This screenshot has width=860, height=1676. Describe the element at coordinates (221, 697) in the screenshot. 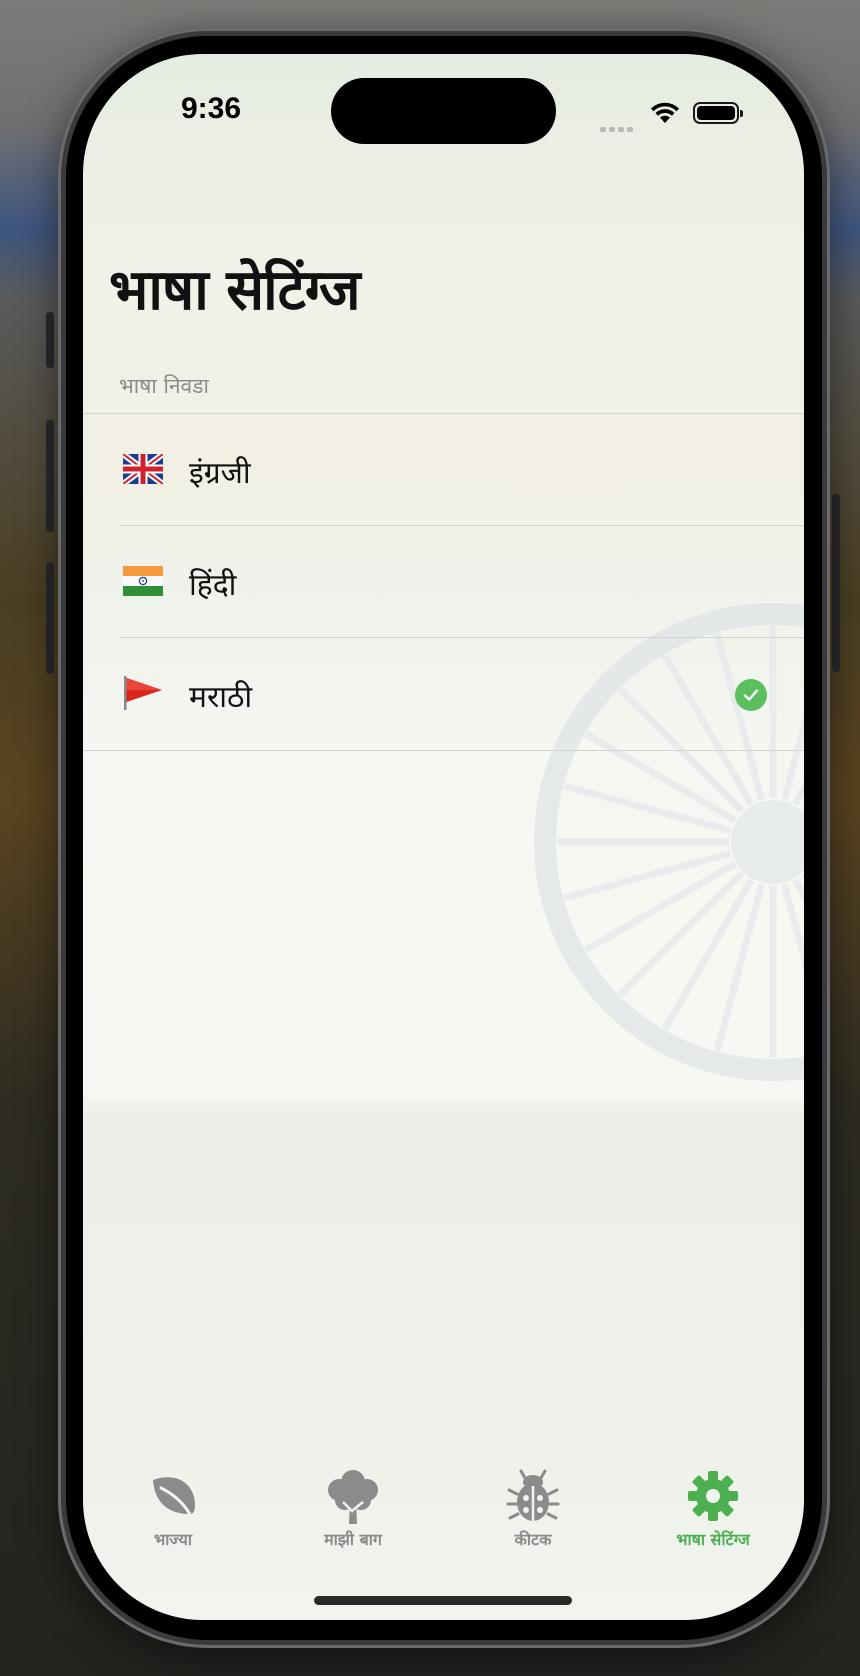

I see `language-label: मराठी` at that location.